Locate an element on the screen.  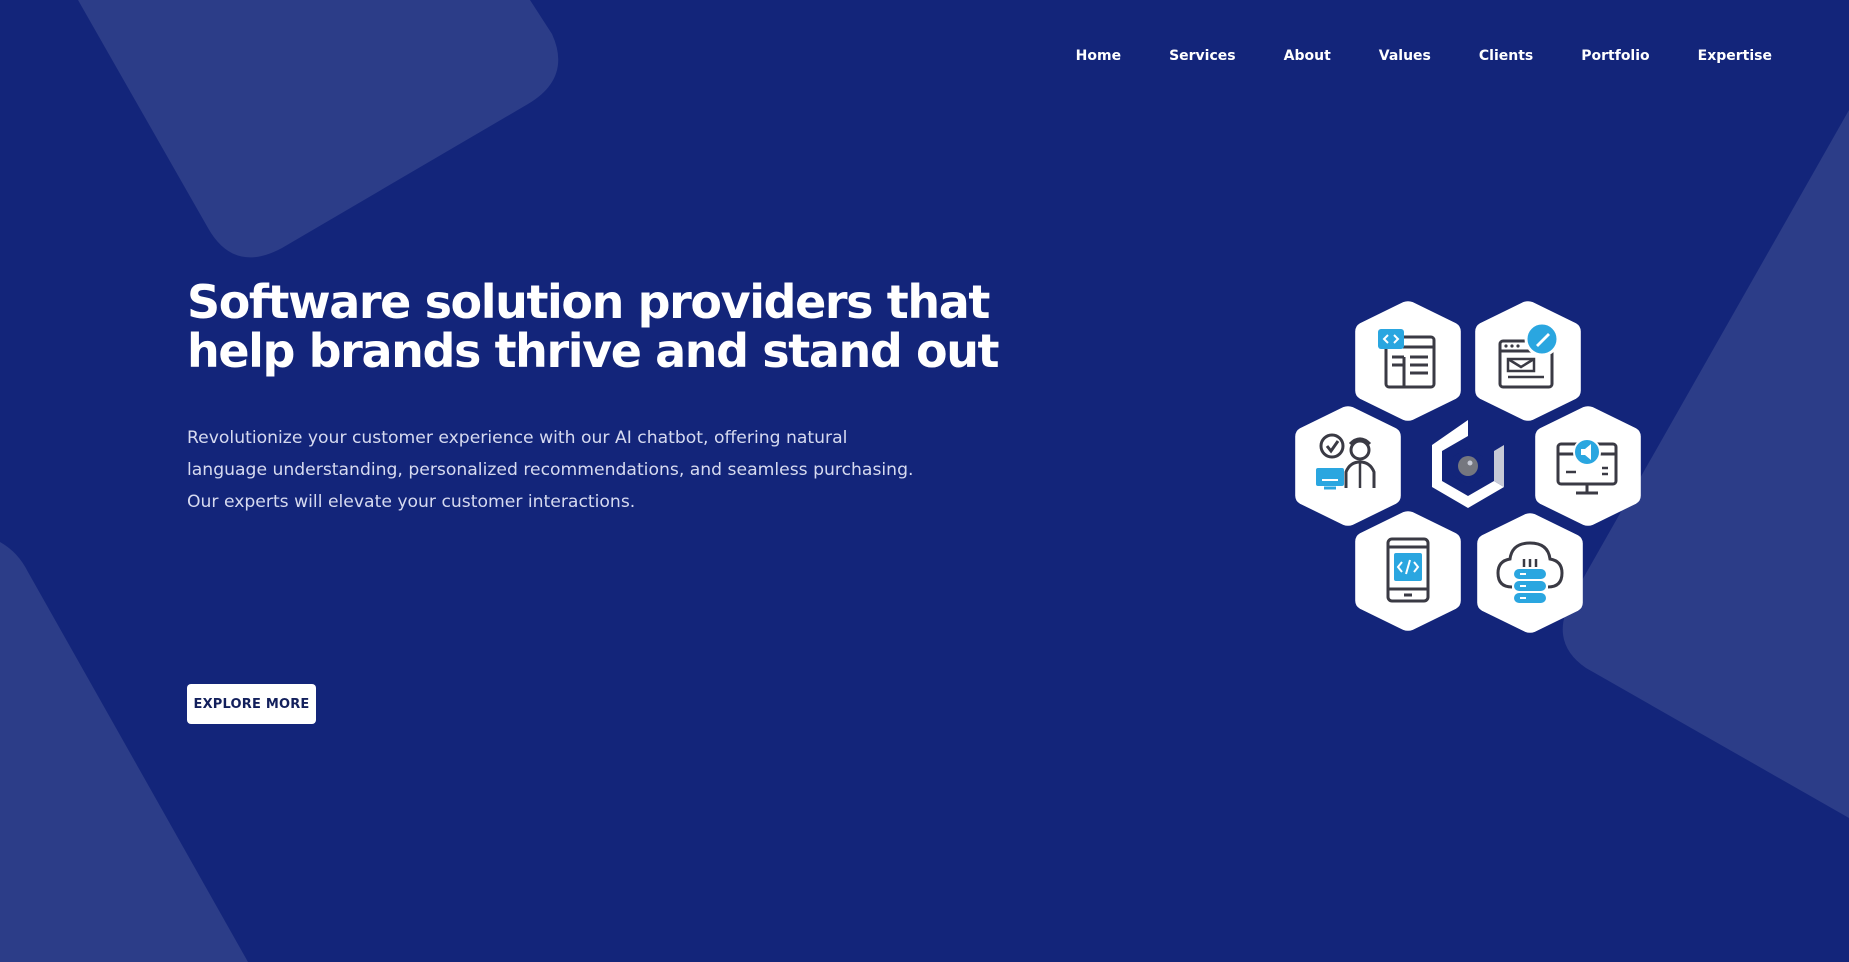
nav-about-link: About is located at coordinates (1307, 56).